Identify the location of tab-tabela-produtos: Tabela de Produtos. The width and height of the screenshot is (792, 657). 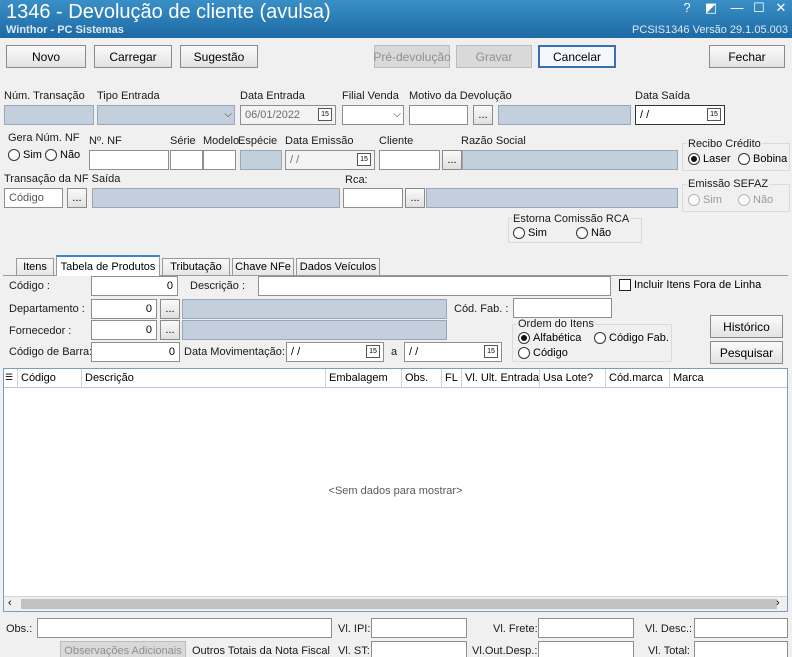
(108, 265).